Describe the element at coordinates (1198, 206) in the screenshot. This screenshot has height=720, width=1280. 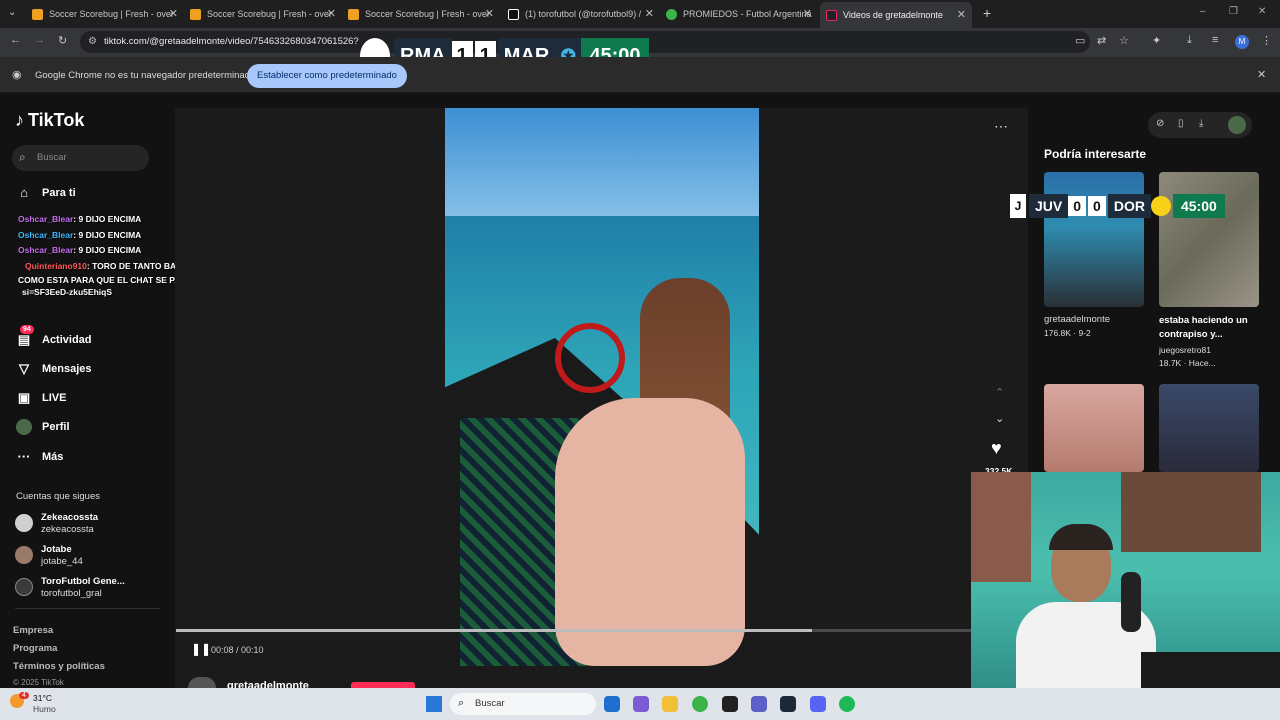
I see `match-clock: 45:00` at that location.